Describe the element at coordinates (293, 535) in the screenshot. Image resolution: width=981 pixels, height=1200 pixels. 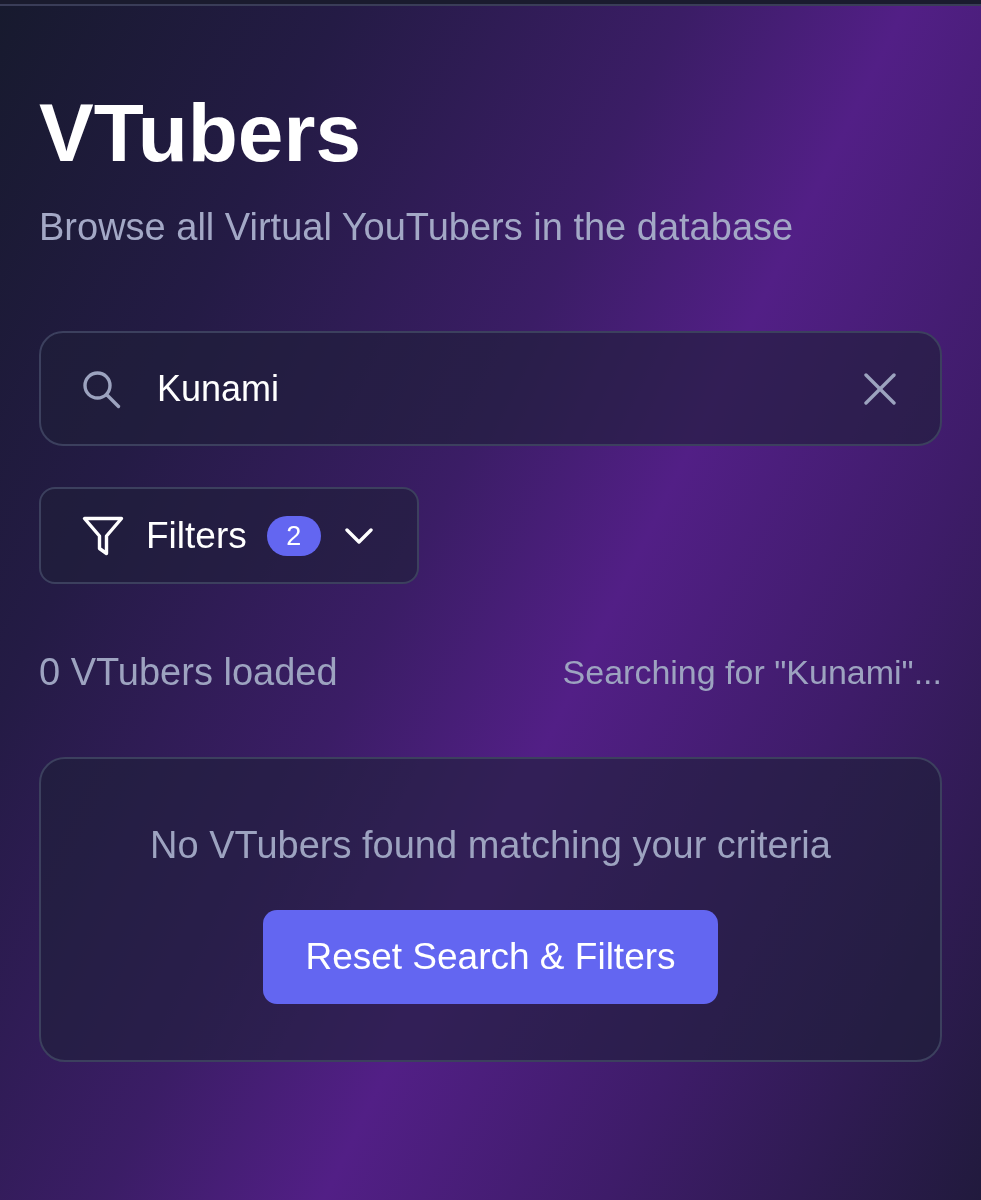
I see `filter-count-badge: 2` at that location.